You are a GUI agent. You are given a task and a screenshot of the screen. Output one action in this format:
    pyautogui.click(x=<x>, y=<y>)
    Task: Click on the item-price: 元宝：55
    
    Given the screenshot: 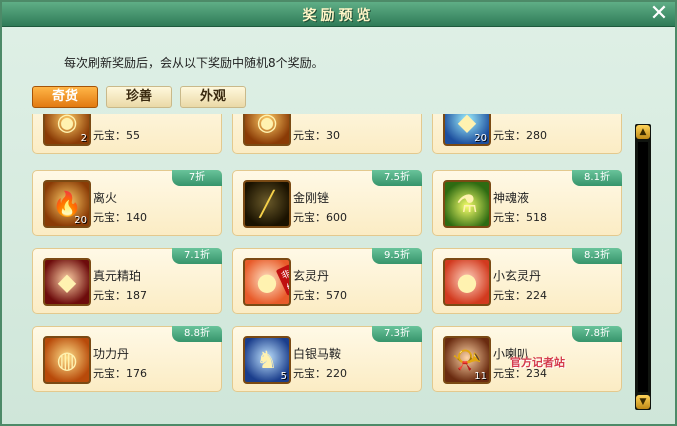 What is the action you would take?
    pyautogui.click(x=116, y=135)
    